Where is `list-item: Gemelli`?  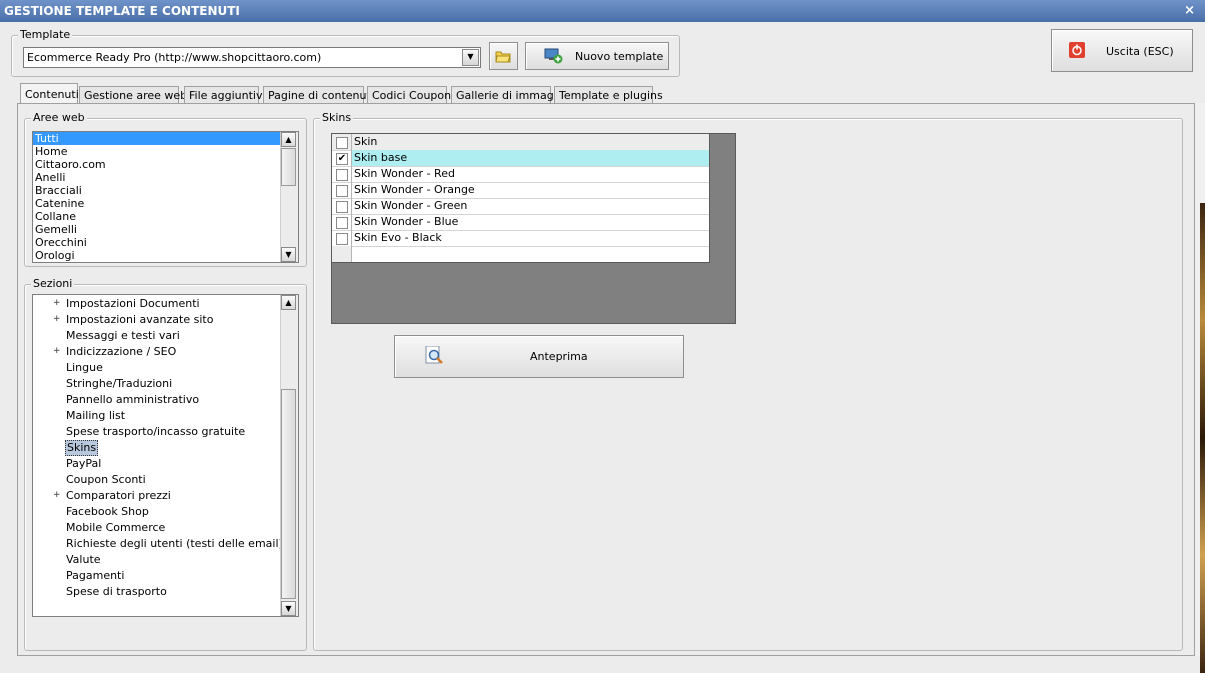
list-item: Gemelli is located at coordinates (157, 229).